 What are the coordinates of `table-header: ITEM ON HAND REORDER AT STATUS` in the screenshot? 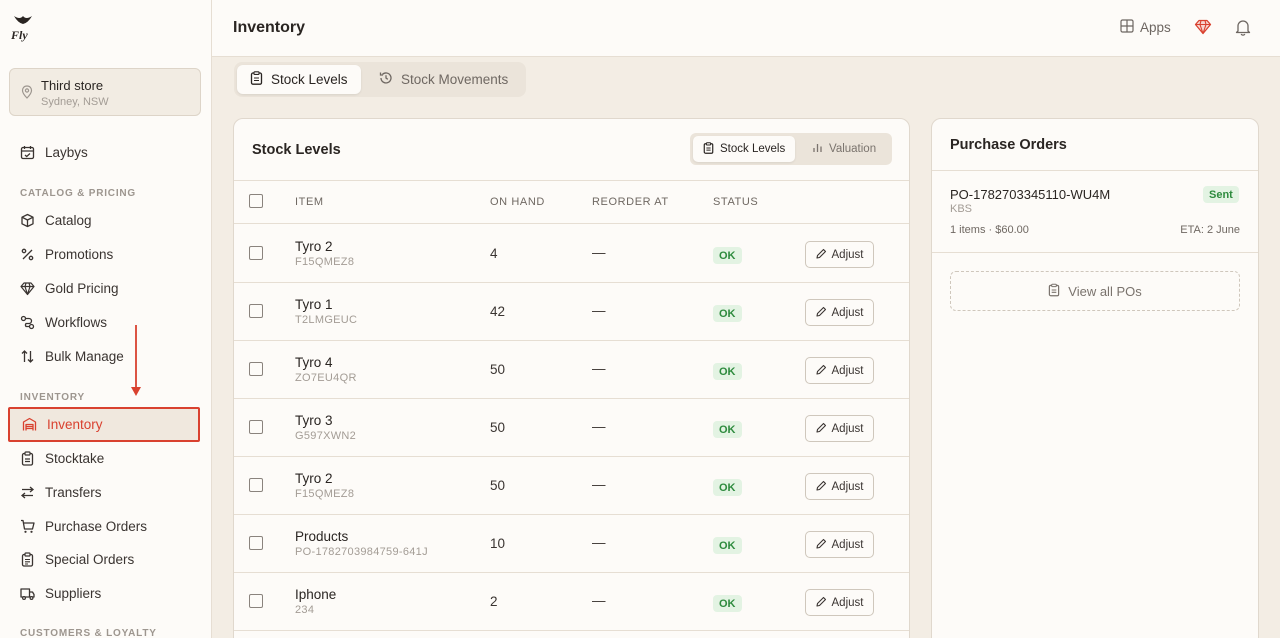 It's located at (571, 202).